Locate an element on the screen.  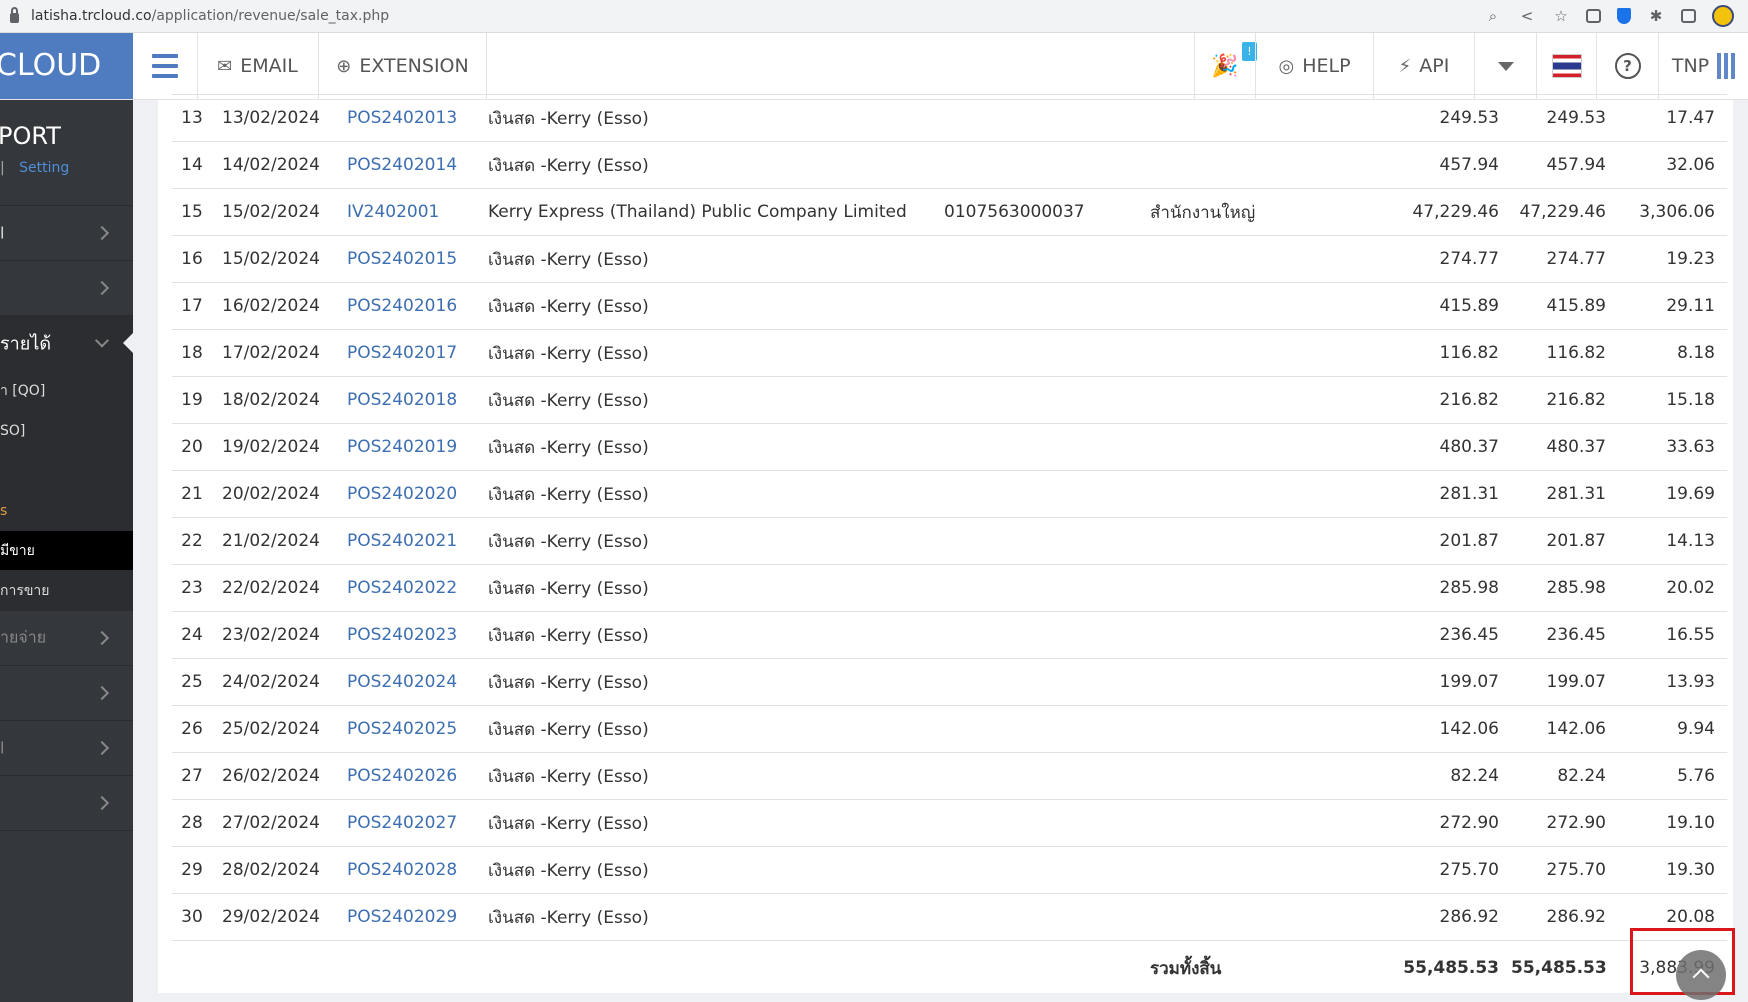
sidebar-item-7: l is located at coordinates (66, 748).